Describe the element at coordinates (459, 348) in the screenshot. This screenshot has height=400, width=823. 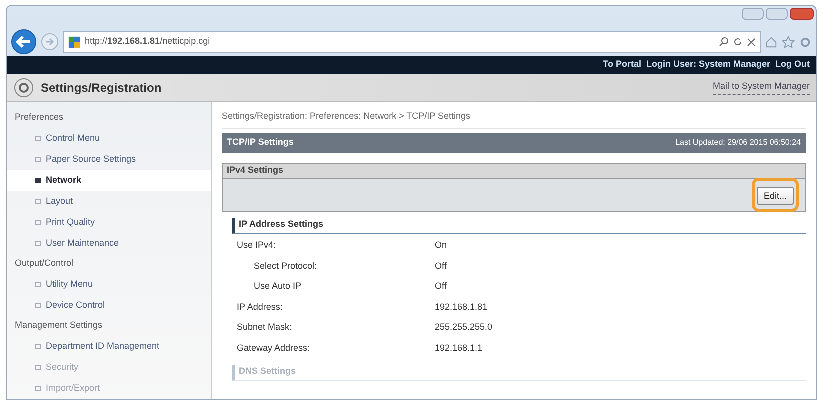
I see `field-value: 192.168.1.1` at that location.